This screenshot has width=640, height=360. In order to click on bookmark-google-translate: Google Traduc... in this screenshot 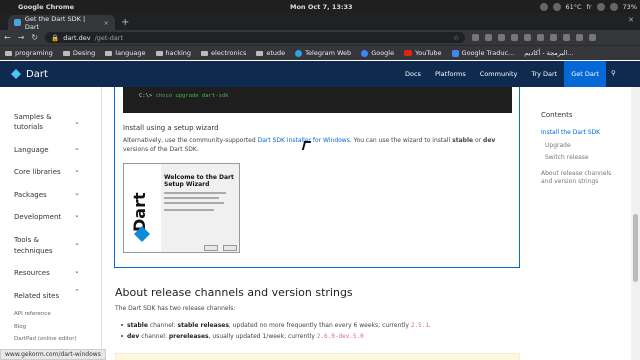, I will do `click(482, 53)`.